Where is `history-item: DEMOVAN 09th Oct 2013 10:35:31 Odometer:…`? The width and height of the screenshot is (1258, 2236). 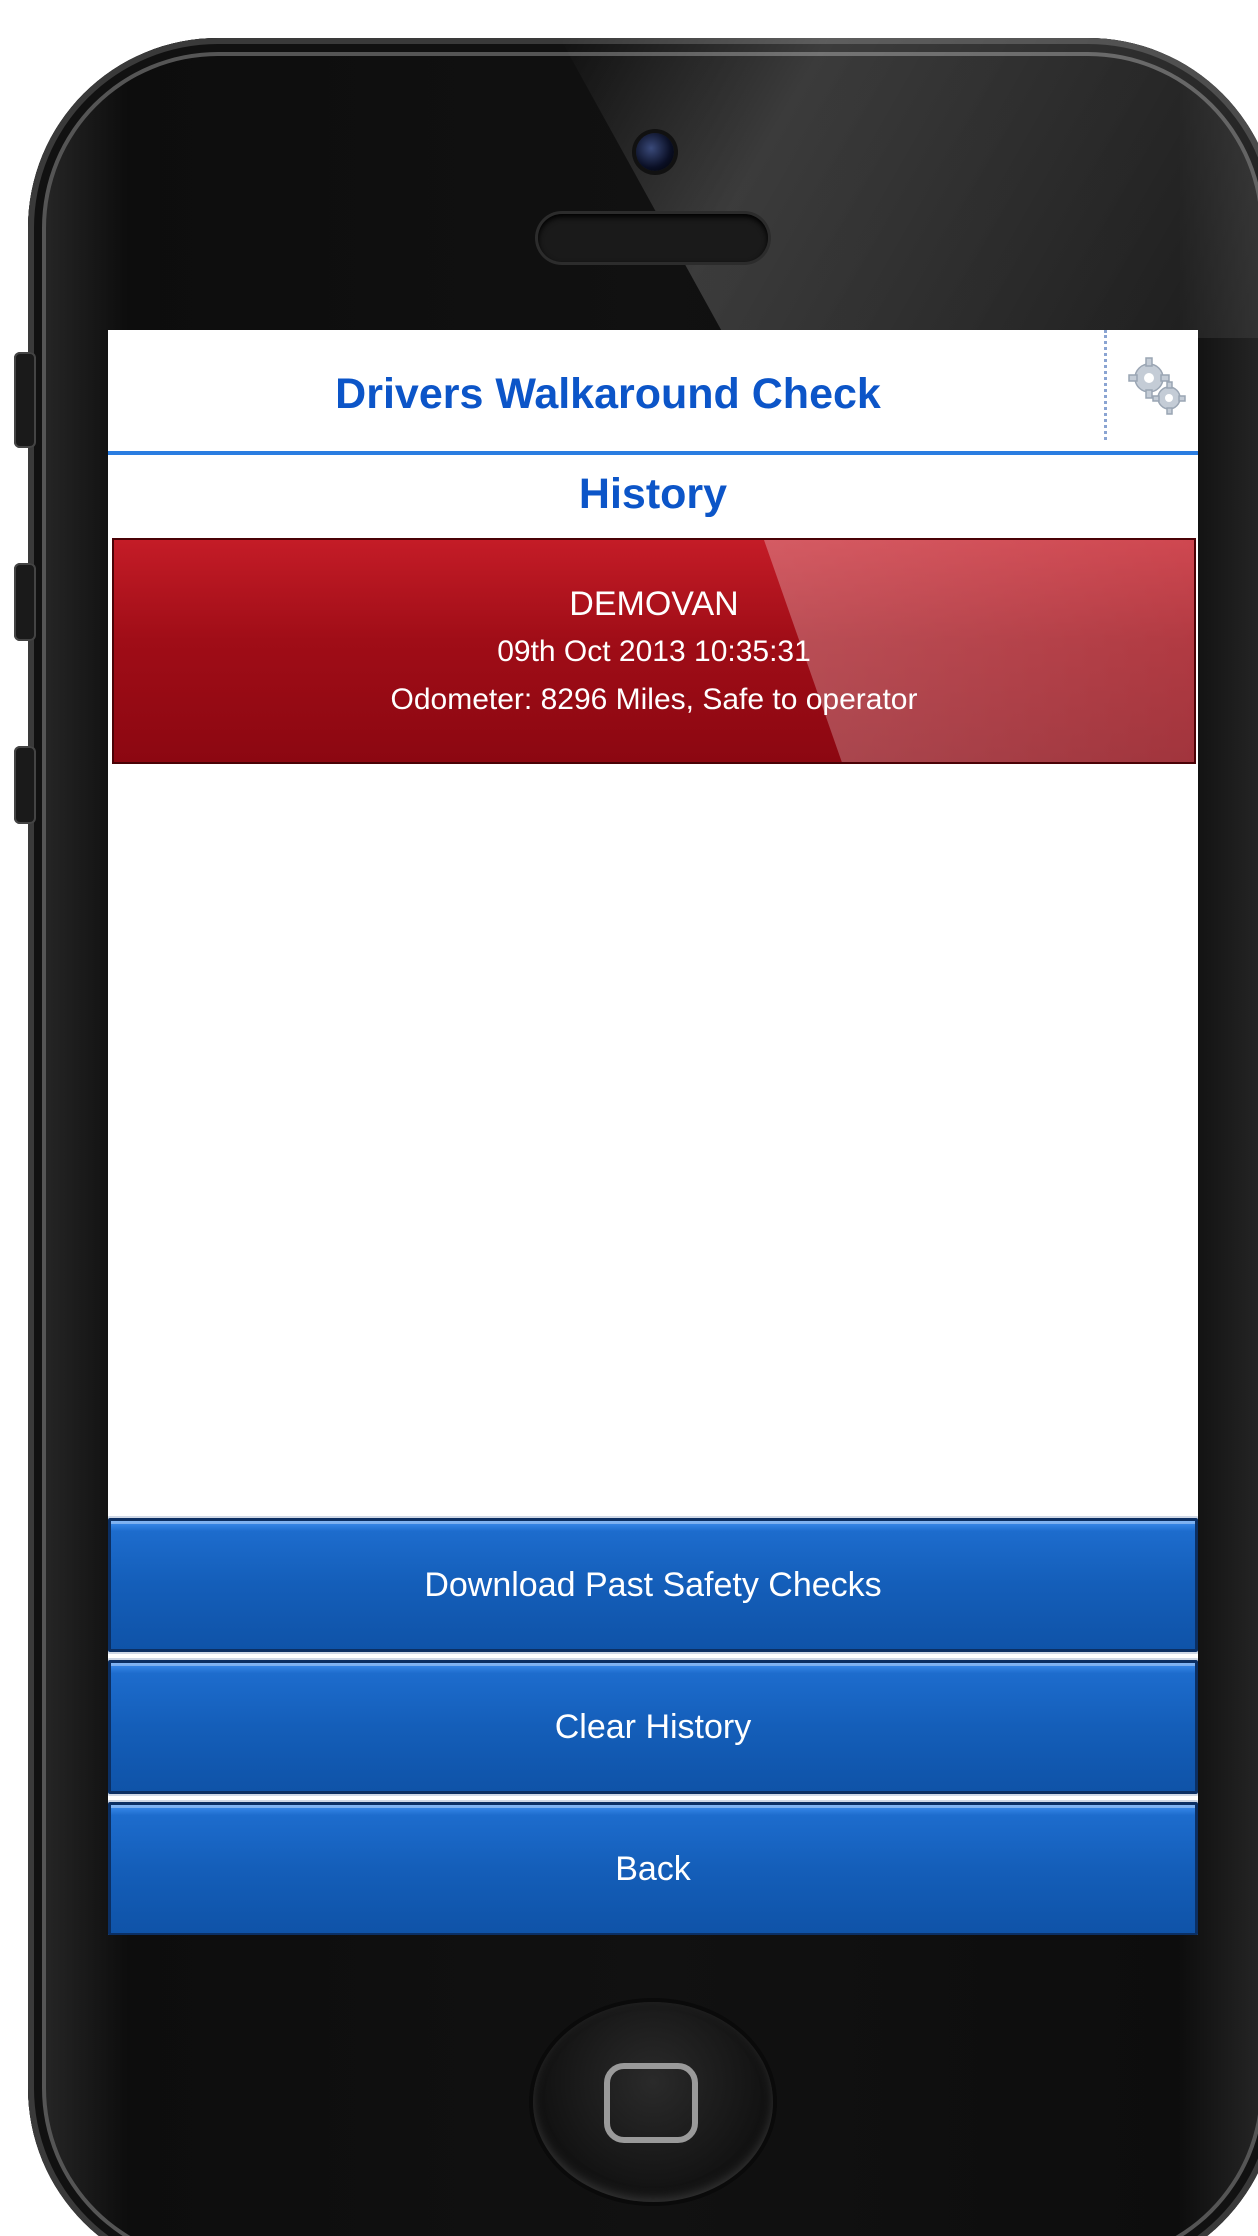
history-item: DEMOVAN 09th Oct 2013 10:35:31 Odometer:… is located at coordinates (654, 651).